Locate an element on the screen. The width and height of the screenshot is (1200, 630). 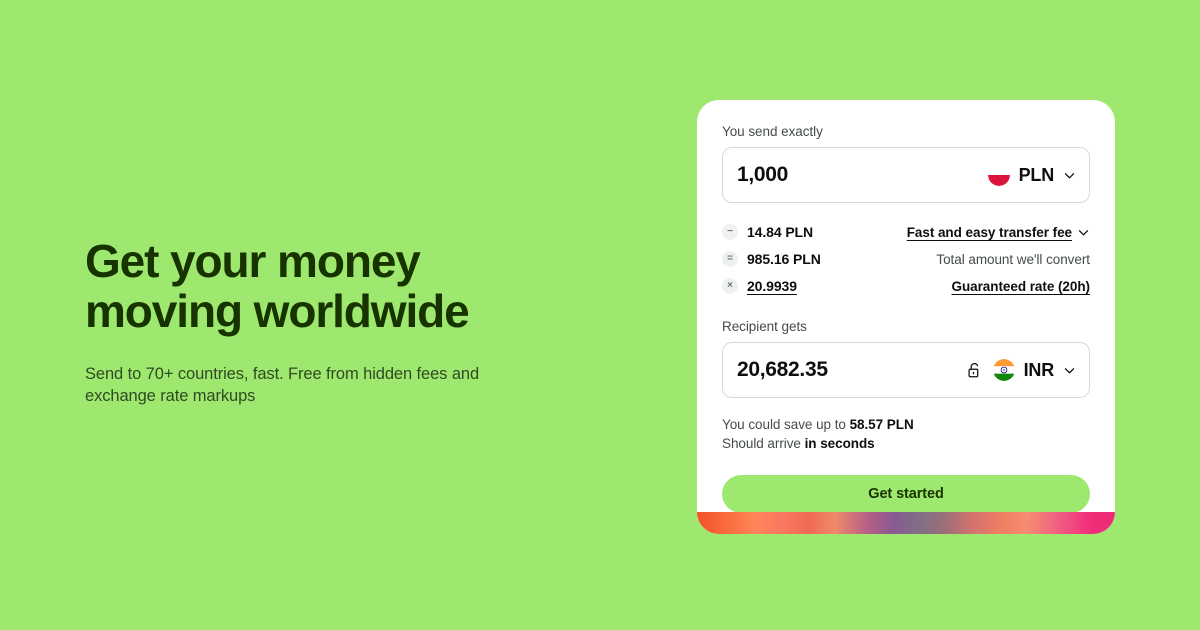
transfer-fee-value: 14.84 PLN is located at coordinates (780, 232).